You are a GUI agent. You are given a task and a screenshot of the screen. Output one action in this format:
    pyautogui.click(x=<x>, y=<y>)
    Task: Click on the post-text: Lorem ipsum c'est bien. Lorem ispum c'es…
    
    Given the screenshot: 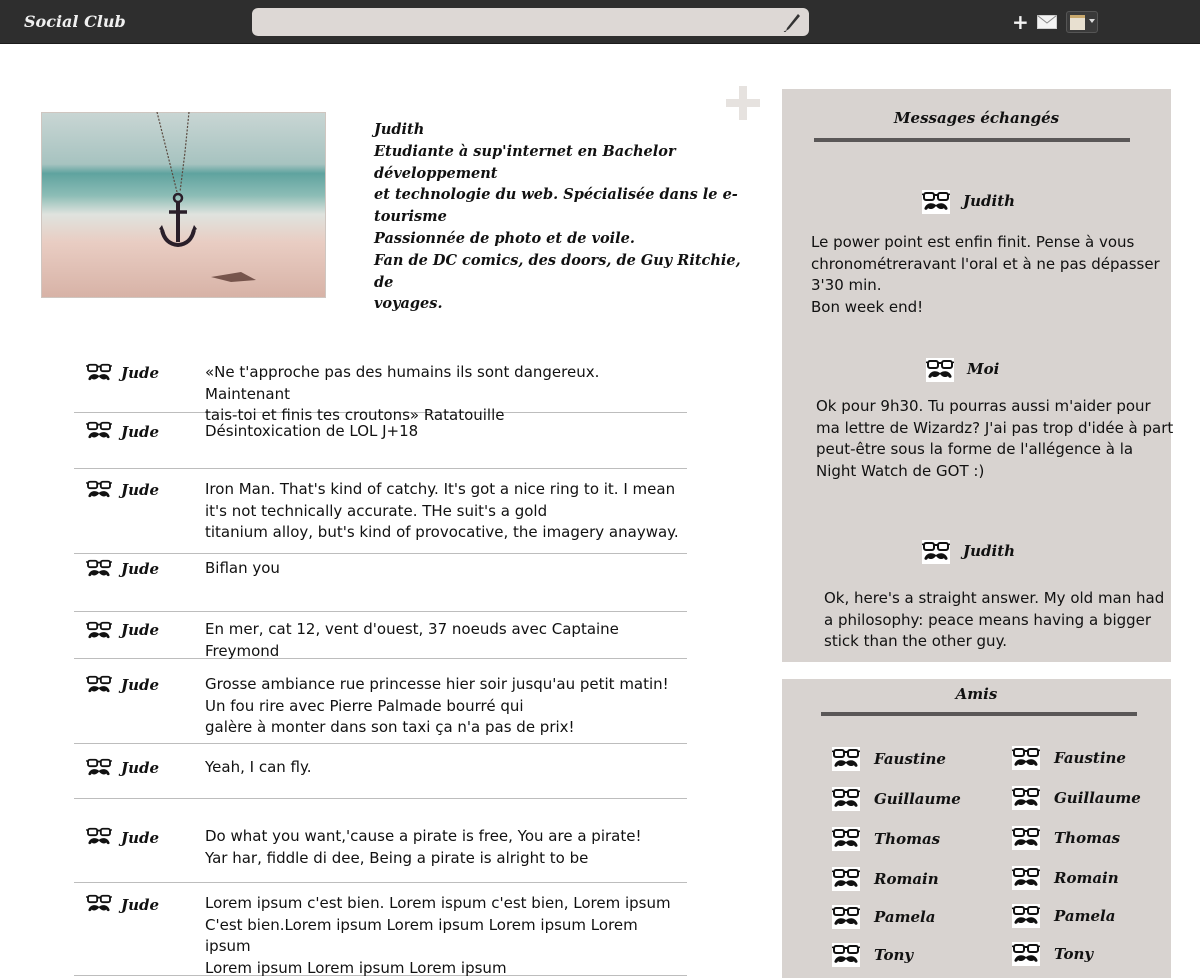 What is the action you would take?
    pyautogui.click(x=438, y=935)
    